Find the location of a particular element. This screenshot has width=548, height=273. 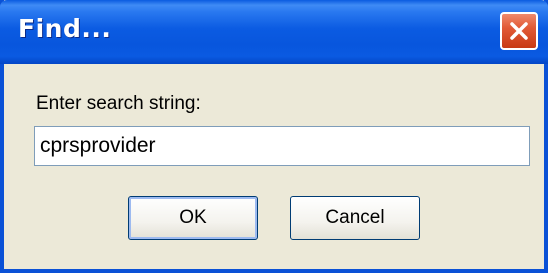

ok-button: OK is located at coordinates (193, 218).